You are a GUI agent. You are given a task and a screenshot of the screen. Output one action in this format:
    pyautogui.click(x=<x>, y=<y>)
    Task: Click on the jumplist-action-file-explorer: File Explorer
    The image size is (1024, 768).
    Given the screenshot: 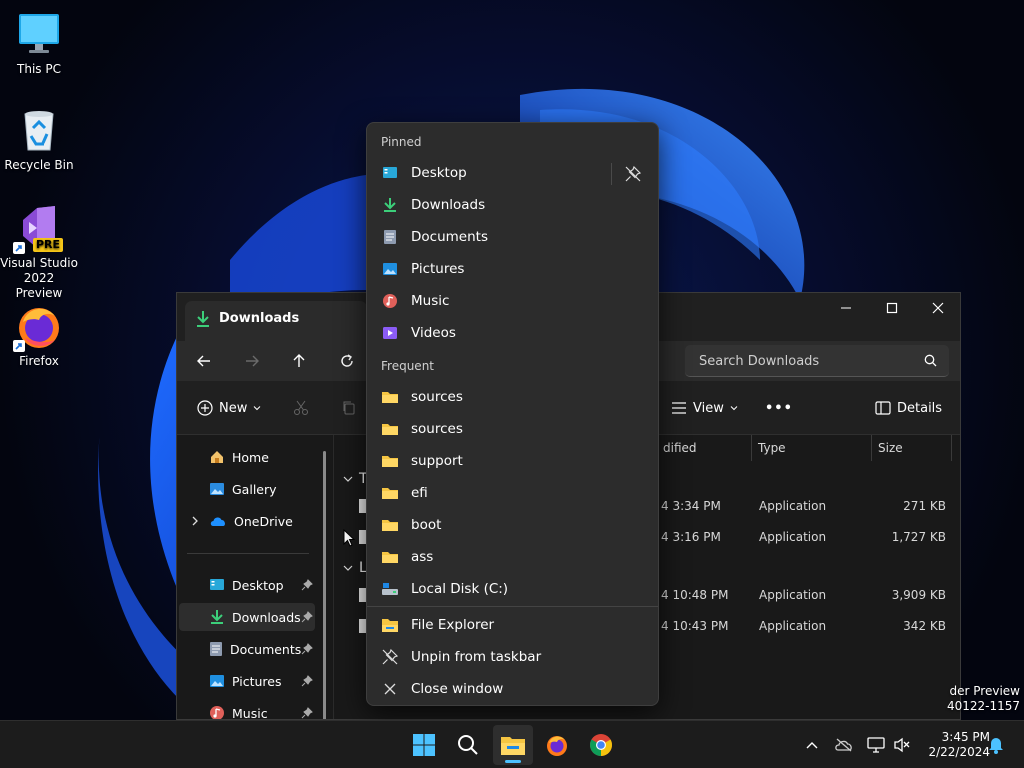 What is the action you would take?
    pyautogui.click(x=513, y=625)
    